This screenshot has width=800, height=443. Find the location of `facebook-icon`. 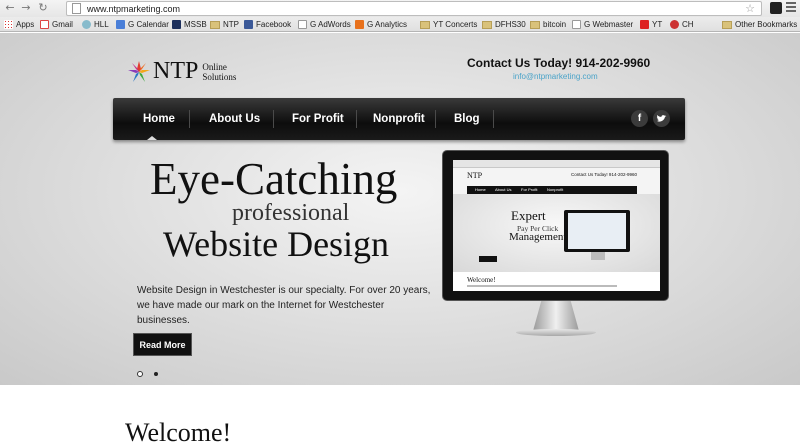

facebook-icon is located at coordinates (248, 24).